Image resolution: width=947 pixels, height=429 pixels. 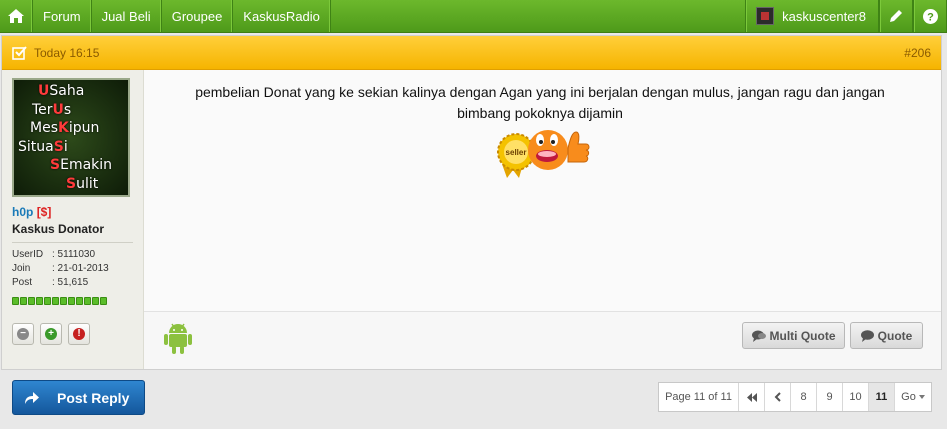 What do you see at coordinates (44, 212) in the screenshot?
I see `donator-badge: [$]` at bounding box center [44, 212].